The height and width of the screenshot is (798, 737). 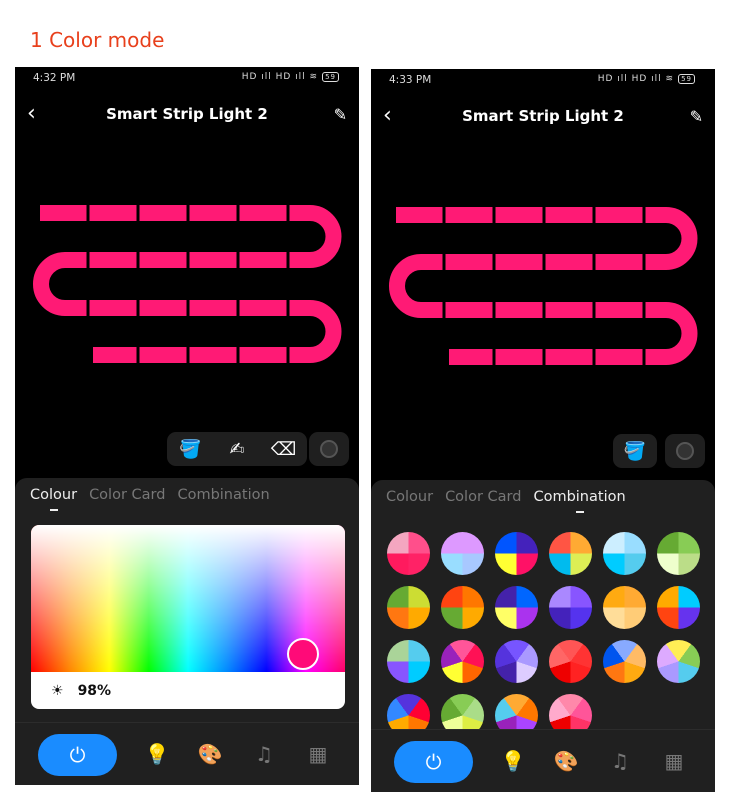 What do you see at coordinates (57, 690) in the screenshot?
I see `brightness-icon: ☀` at bounding box center [57, 690].